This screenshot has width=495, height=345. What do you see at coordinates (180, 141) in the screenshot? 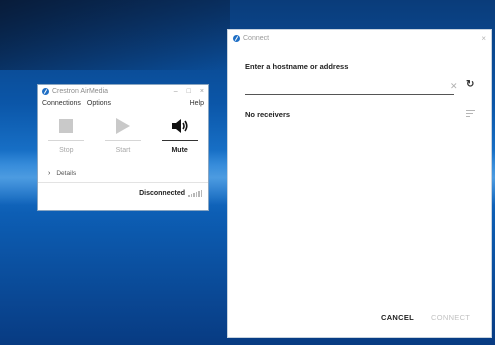
I see `mute-button: Mute` at bounding box center [180, 141].